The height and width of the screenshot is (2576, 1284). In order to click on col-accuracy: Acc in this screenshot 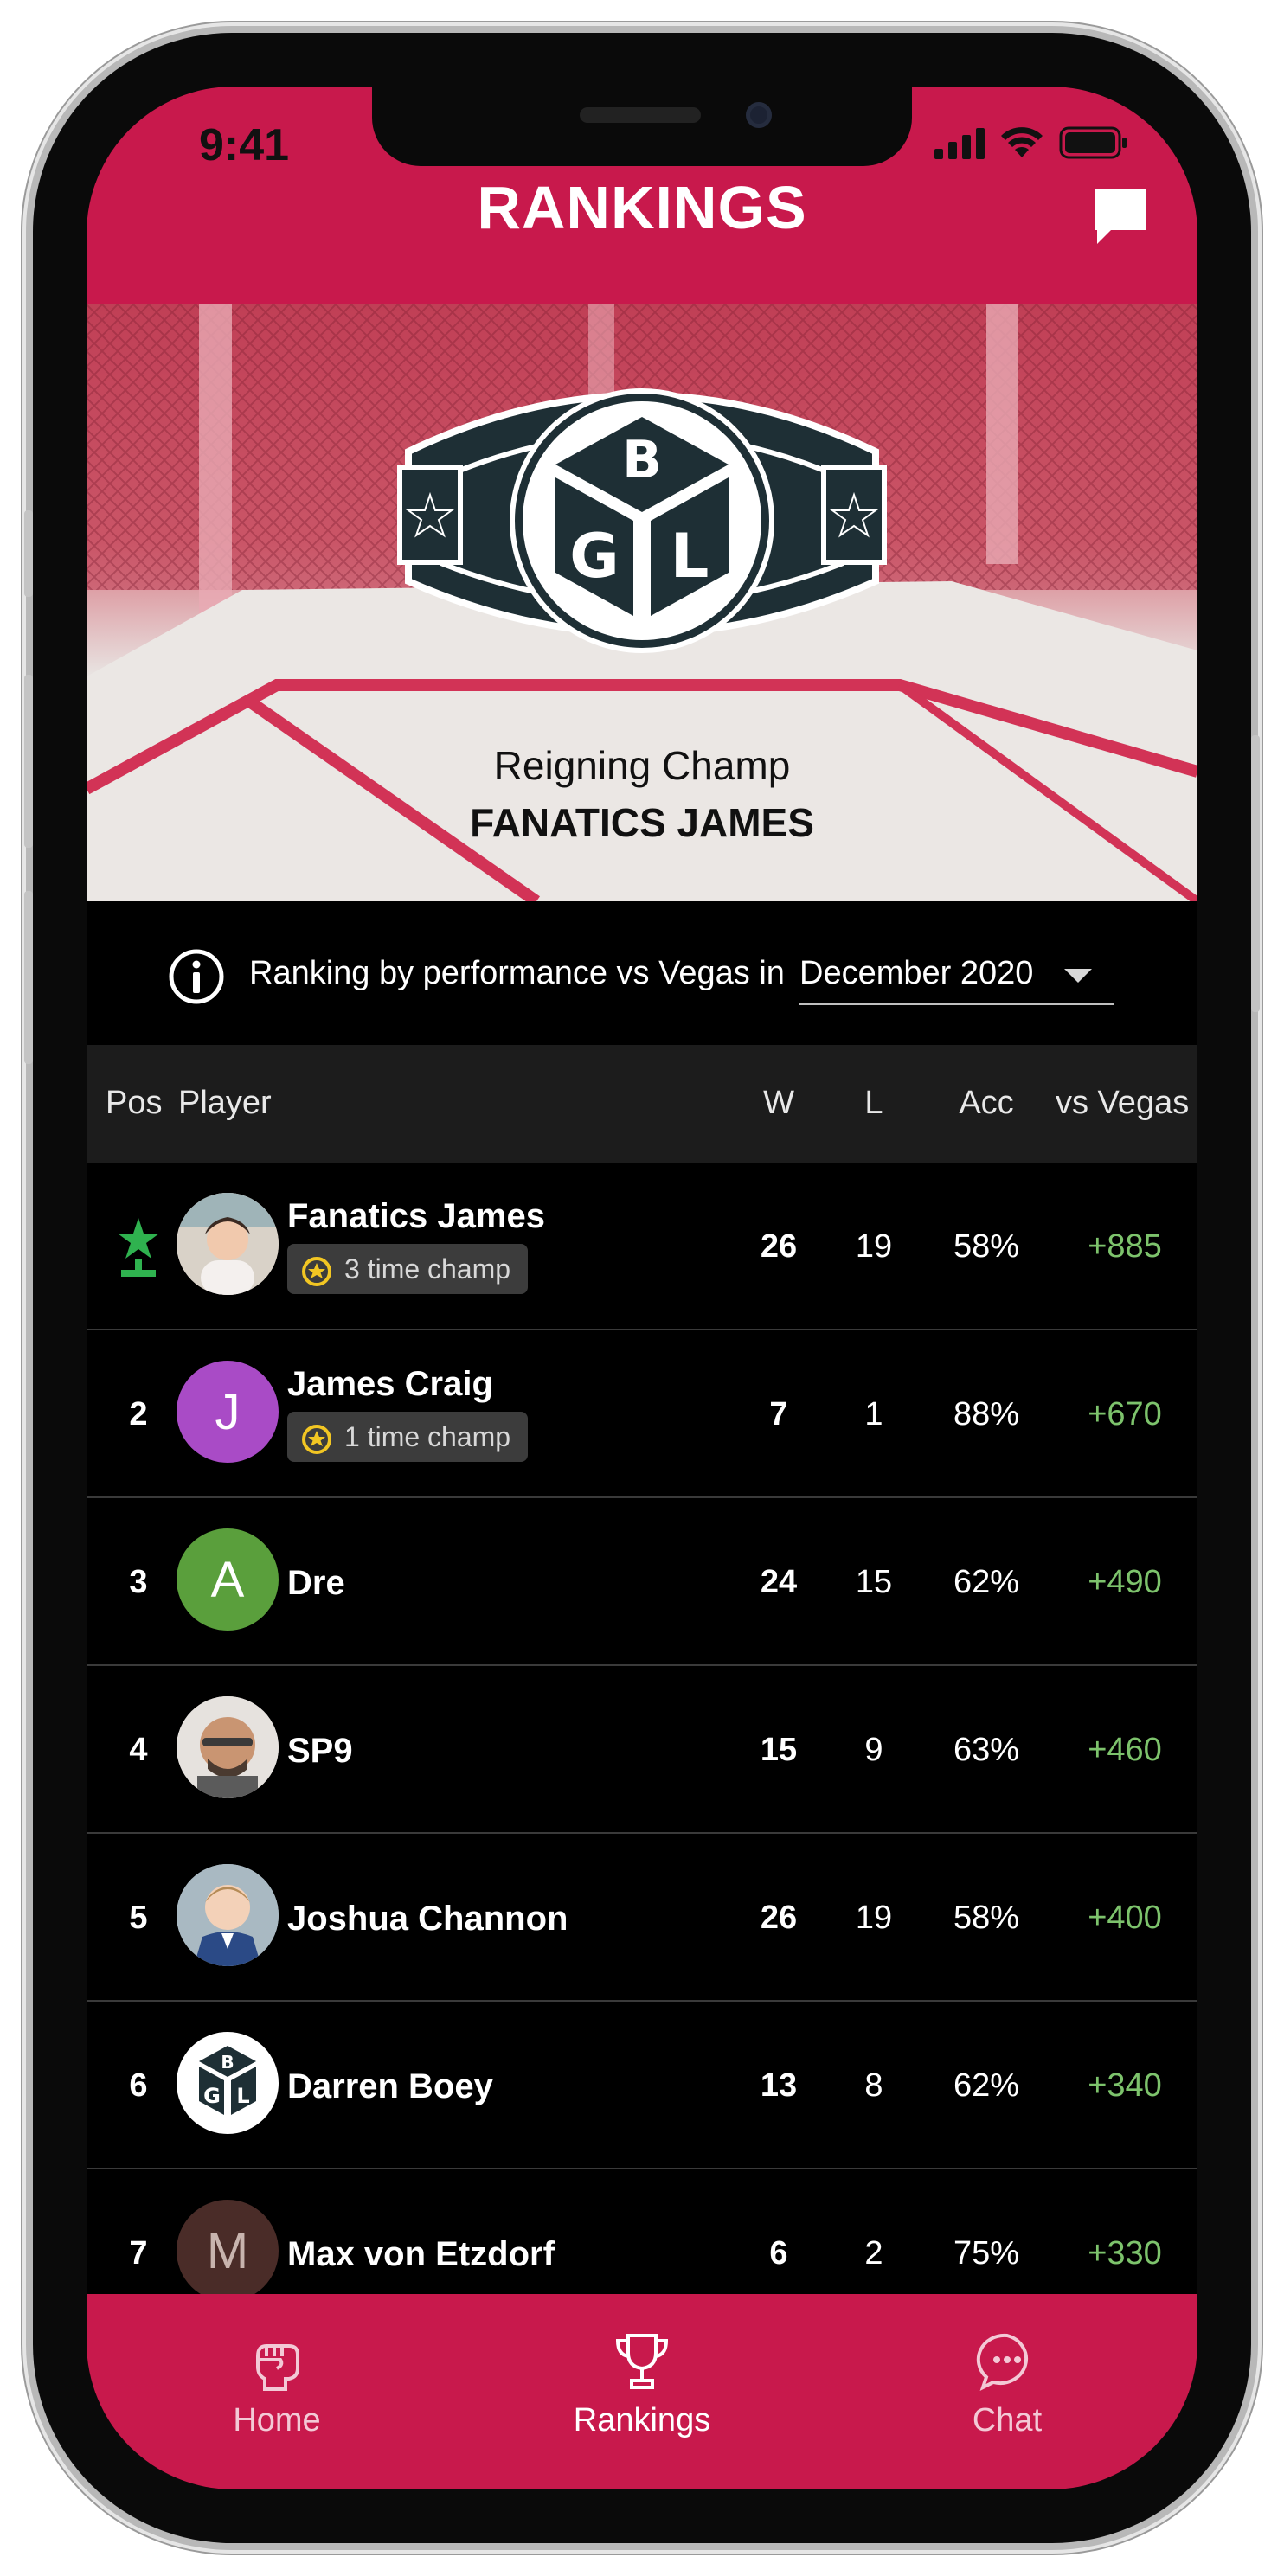, I will do `click(986, 1103)`.